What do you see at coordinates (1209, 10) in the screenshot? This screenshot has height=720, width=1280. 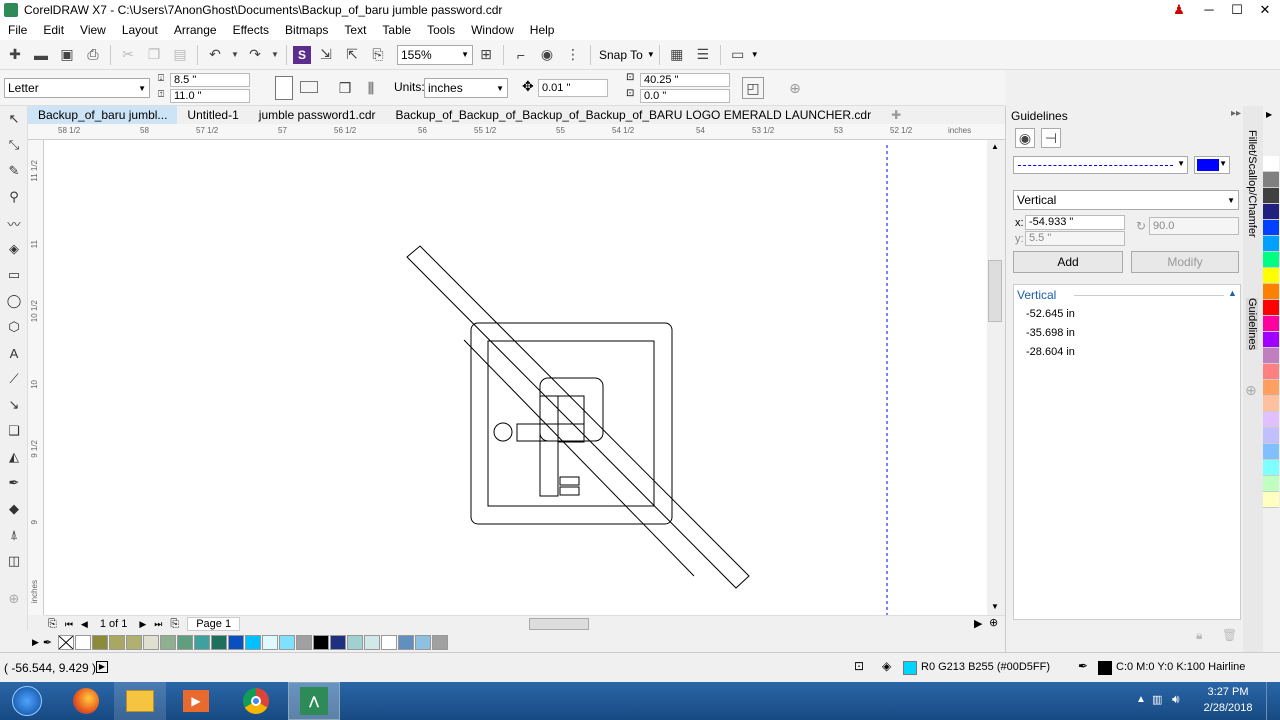 I see `minimize-button: ─` at bounding box center [1209, 10].